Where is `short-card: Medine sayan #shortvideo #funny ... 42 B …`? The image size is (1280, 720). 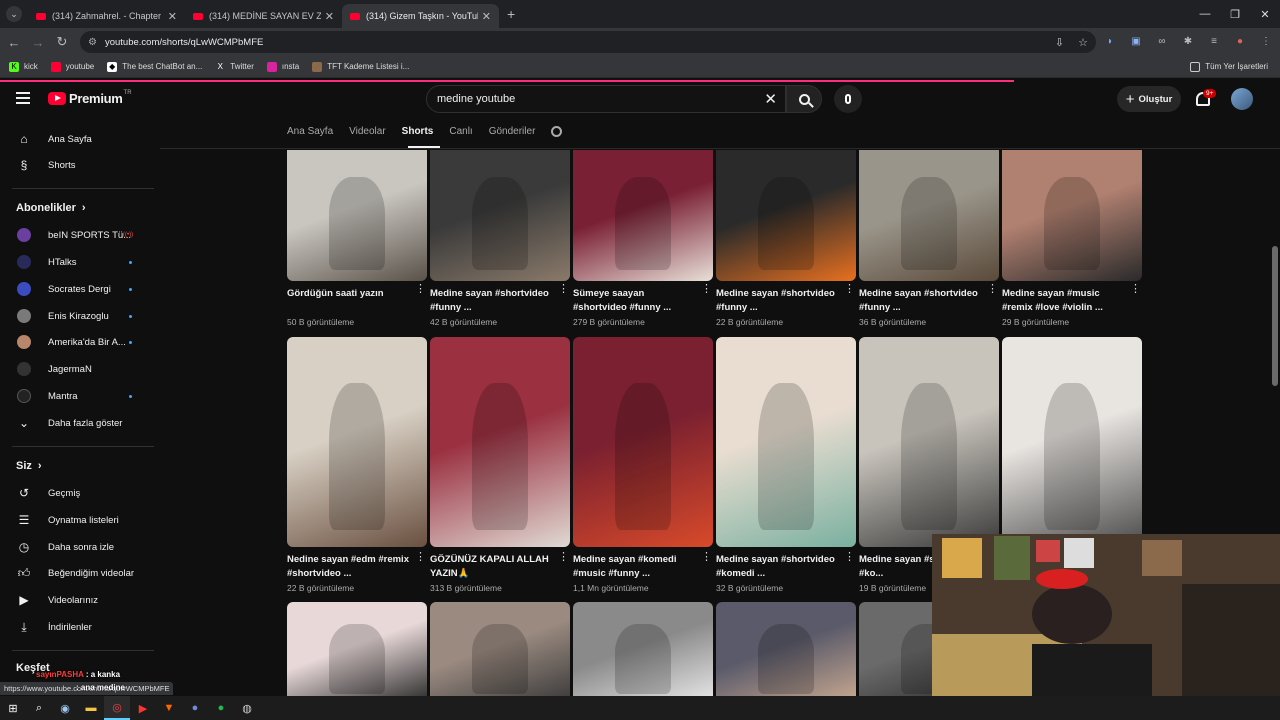
short-card: Medine sayan #shortvideo #funny ... 42 B … is located at coordinates (500, 238).